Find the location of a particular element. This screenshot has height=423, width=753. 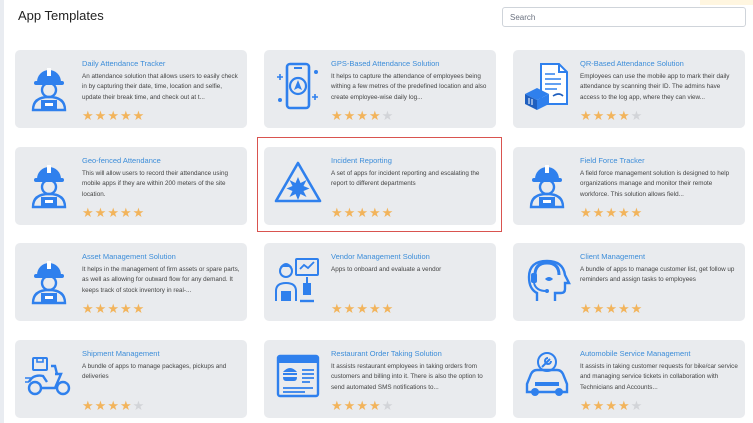

card-title: Client Management is located at coordinates (613, 256).